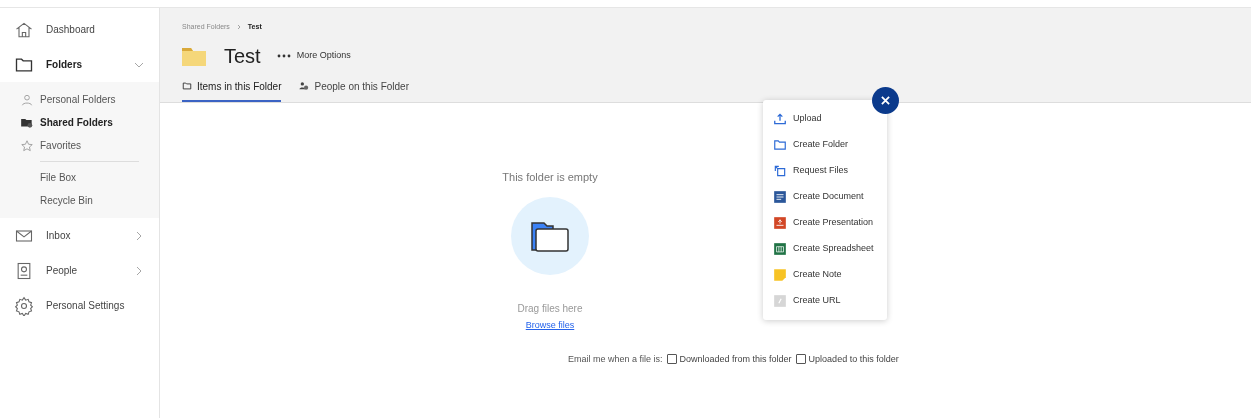 This screenshot has width=1251, height=418. What do you see at coordinates (780, 223) in the screenshot?
I see `presentation-icon` at bounding box center [780, 223].